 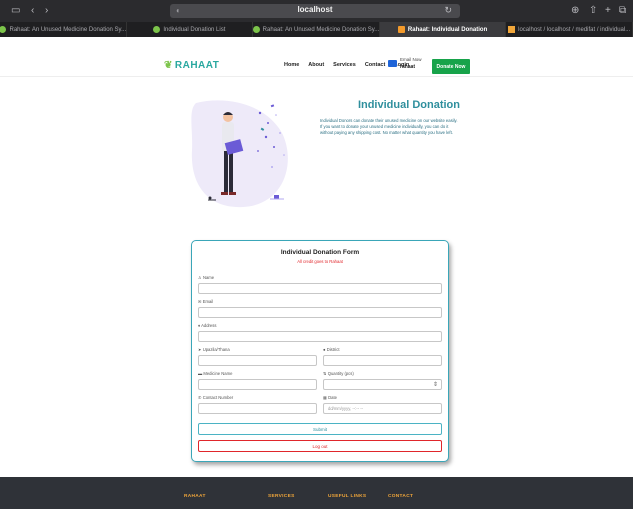 I want to click on date-label-text: Date, so click(x=332, y=397).